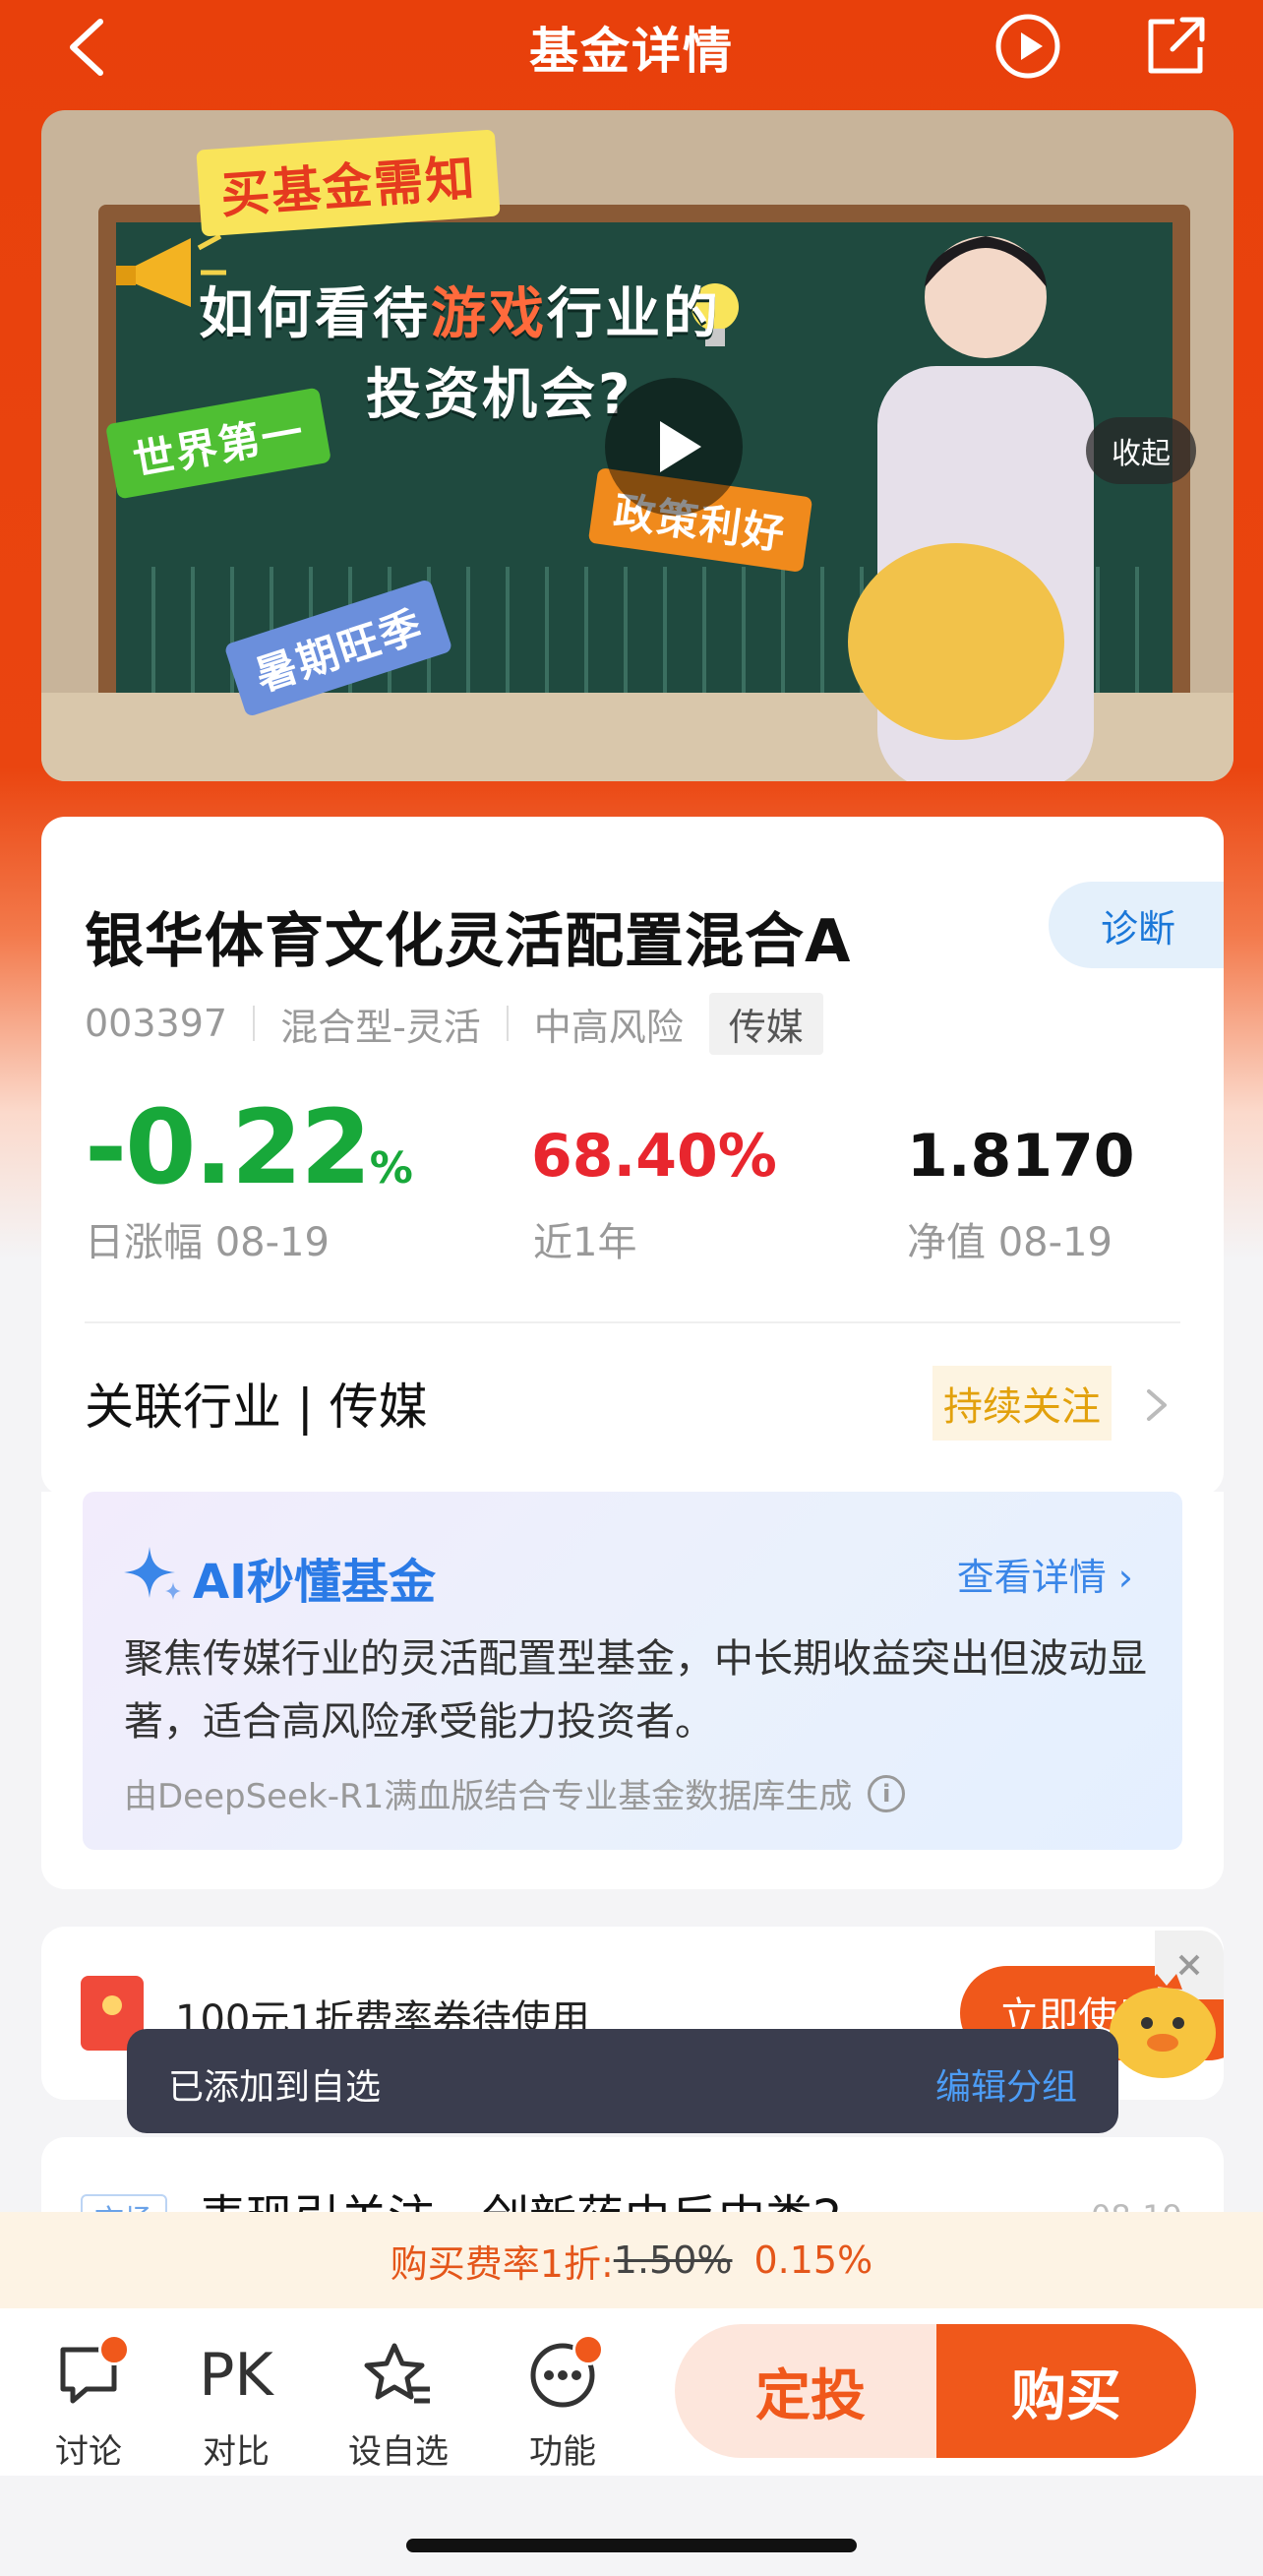  What do you see at coordinates (971, 509) in the screenshot?
I see `presenter-image` at bounding box center [971, 509].